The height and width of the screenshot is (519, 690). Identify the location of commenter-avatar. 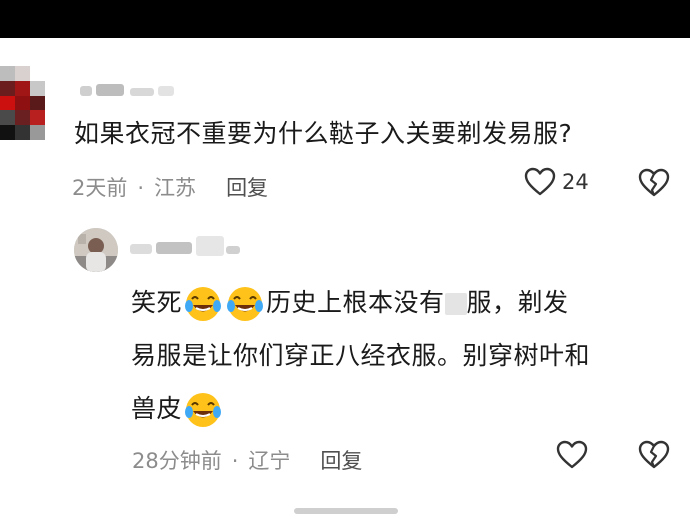
(30, 103).